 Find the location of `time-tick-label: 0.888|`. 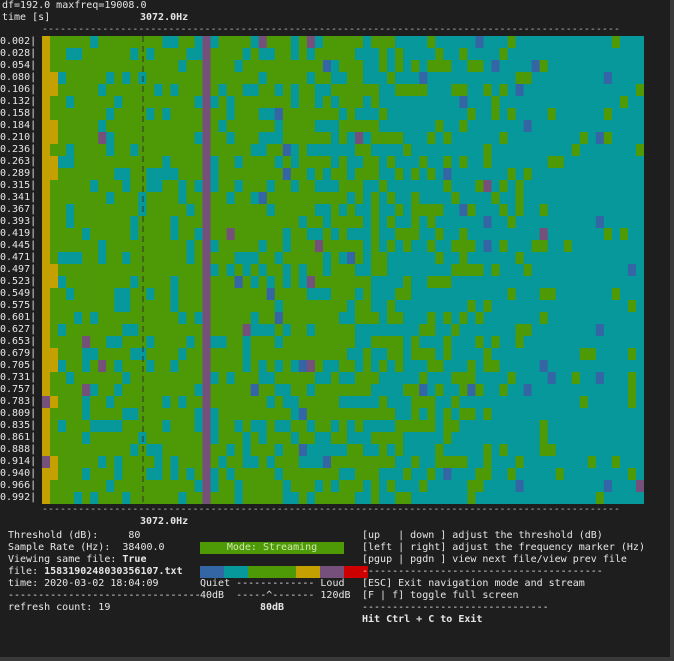

time-tick-label: 0.888| is located at coordinates (18, 449).